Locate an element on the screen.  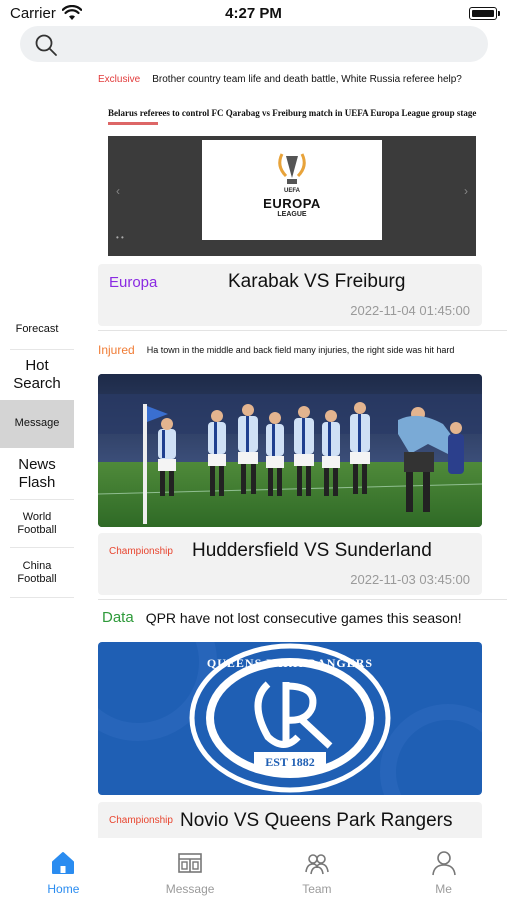
tab-label: Message is located at coordinates (190, 889).